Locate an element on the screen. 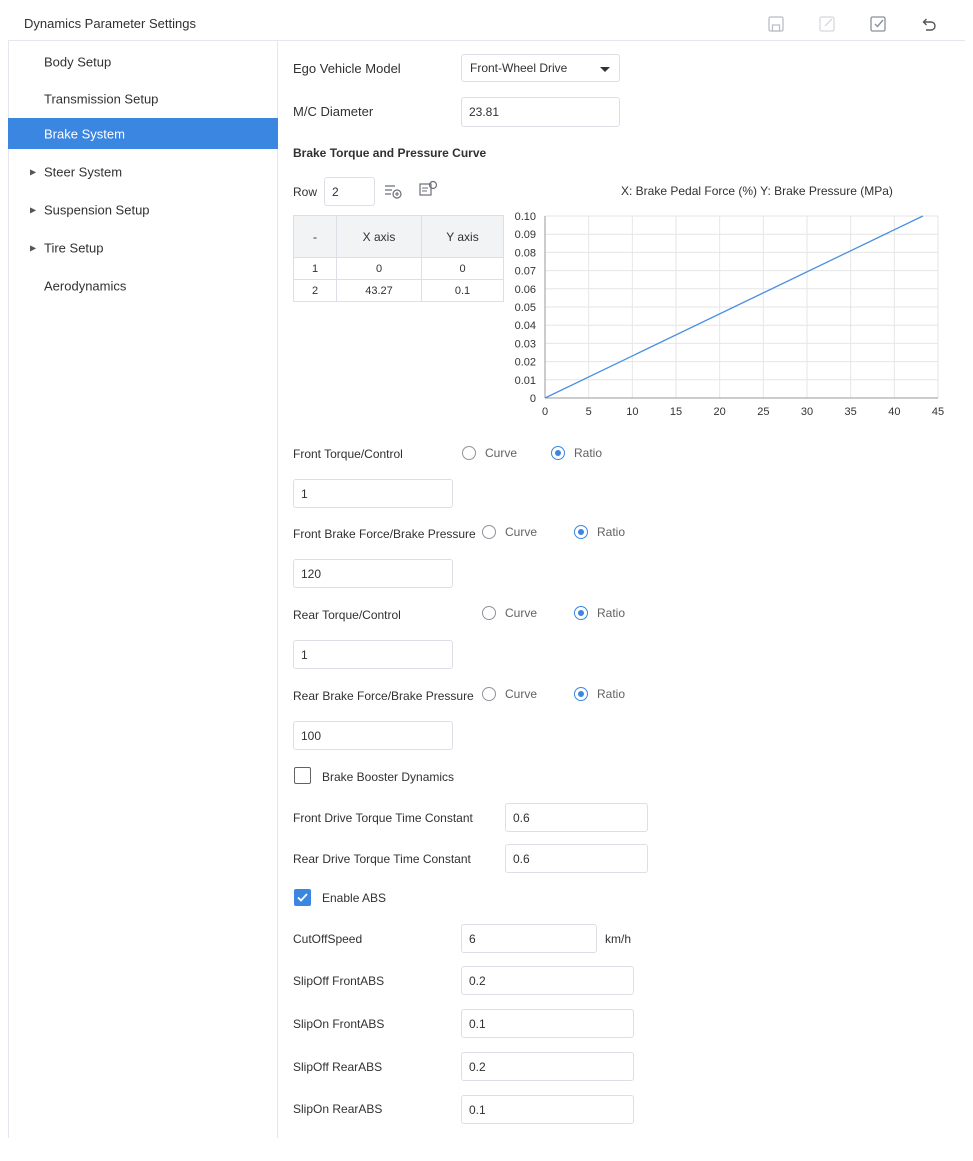 This screenshot has height=1161, width=973. y-tick-label: 0.05 is located at coordinates (525, 308).